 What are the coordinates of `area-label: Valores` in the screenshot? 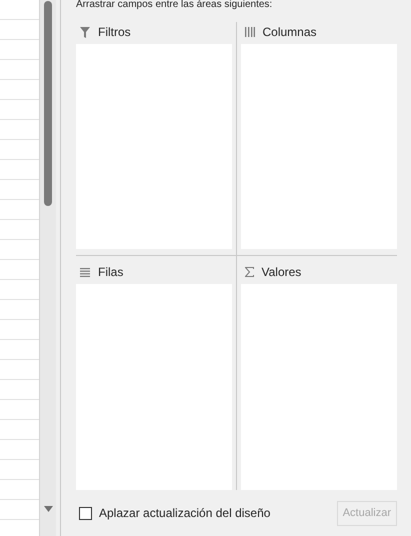 It's located at (282, 272).